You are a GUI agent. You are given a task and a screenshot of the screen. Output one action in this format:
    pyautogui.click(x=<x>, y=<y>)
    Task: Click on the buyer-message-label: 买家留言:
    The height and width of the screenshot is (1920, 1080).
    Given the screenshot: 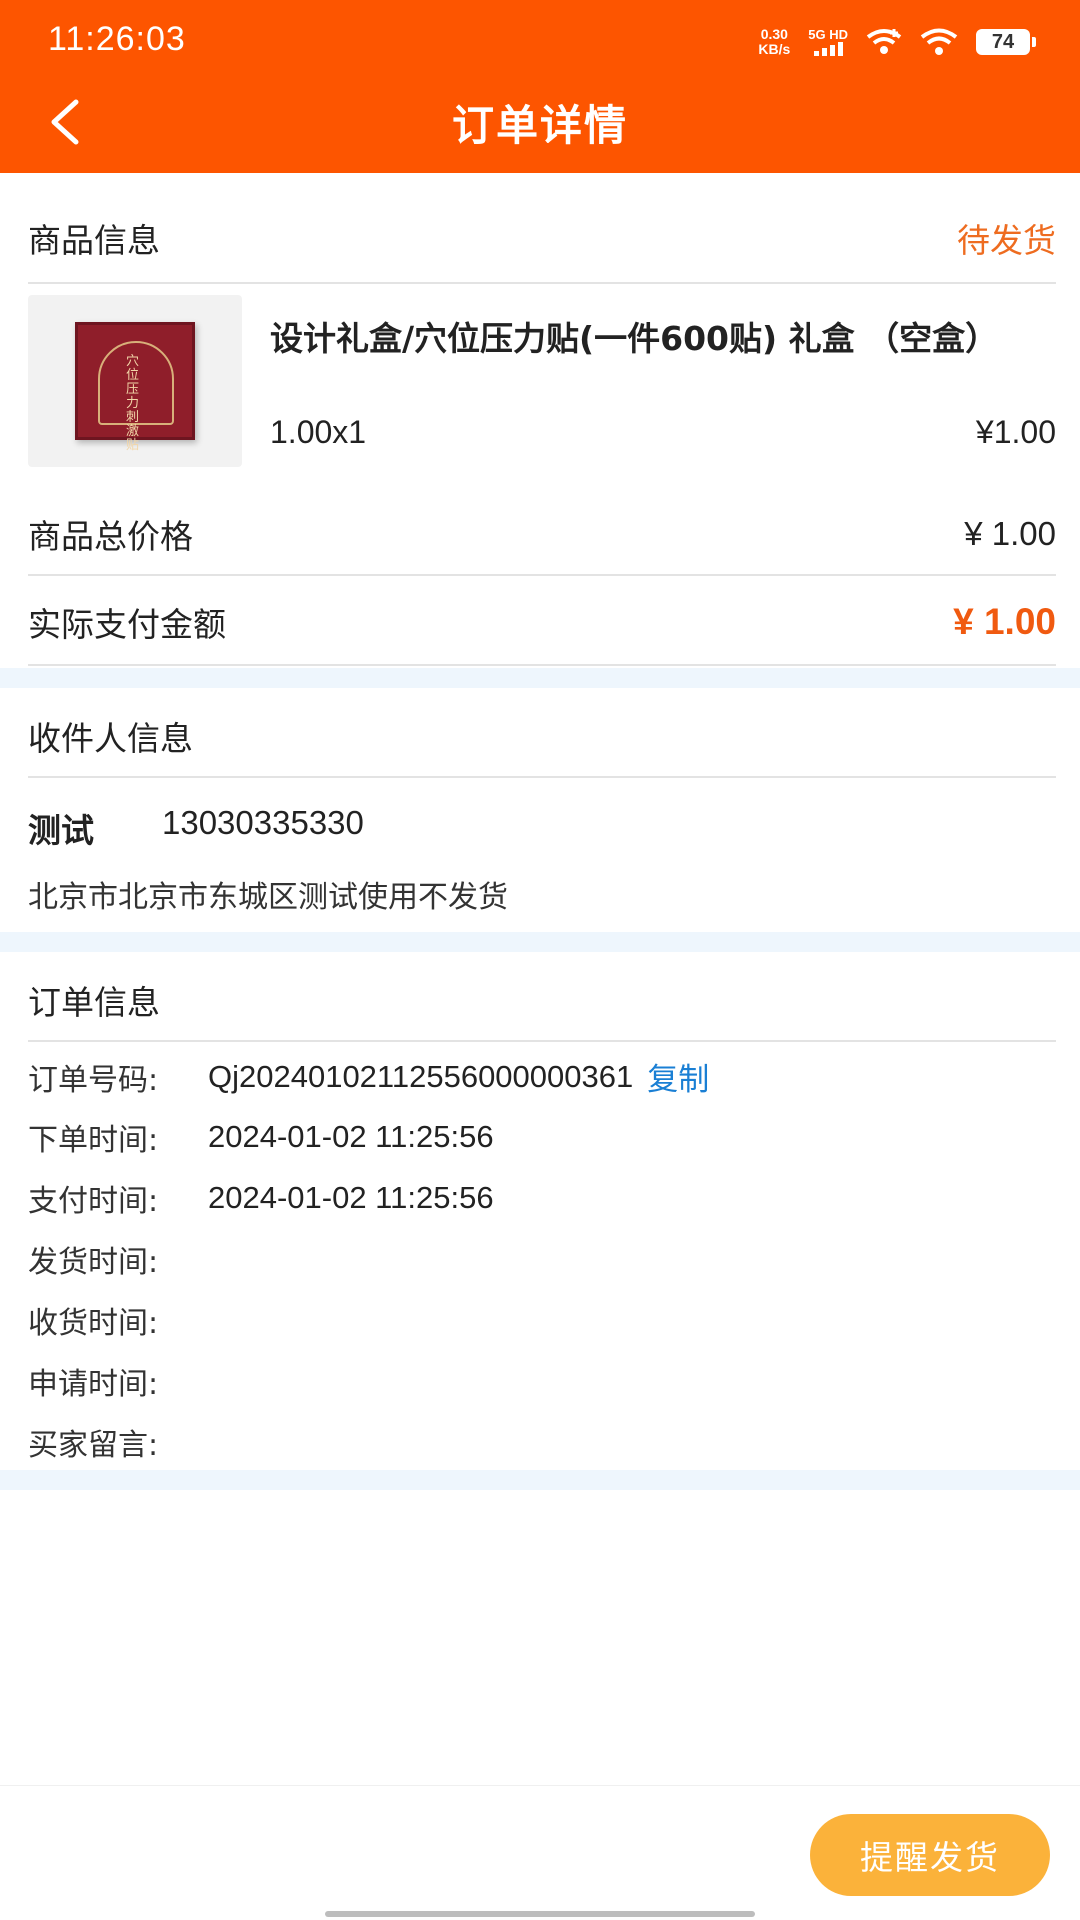 What is the action you would take?
    pyautogui.click(x=93, y=1445)
    